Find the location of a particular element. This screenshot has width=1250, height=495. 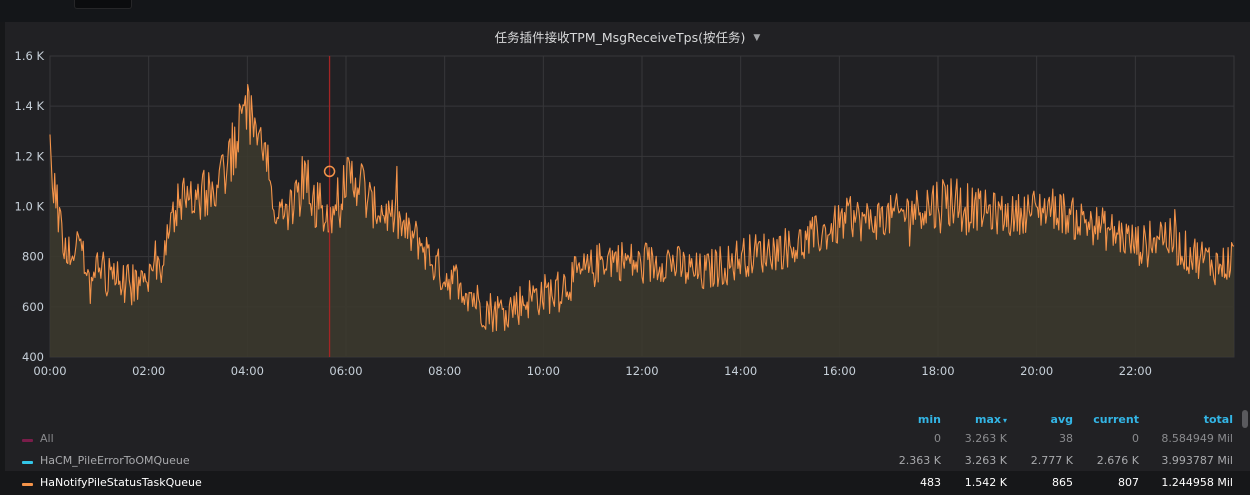

legend-header-max: max ▾ is located at coordinates (976, 419).